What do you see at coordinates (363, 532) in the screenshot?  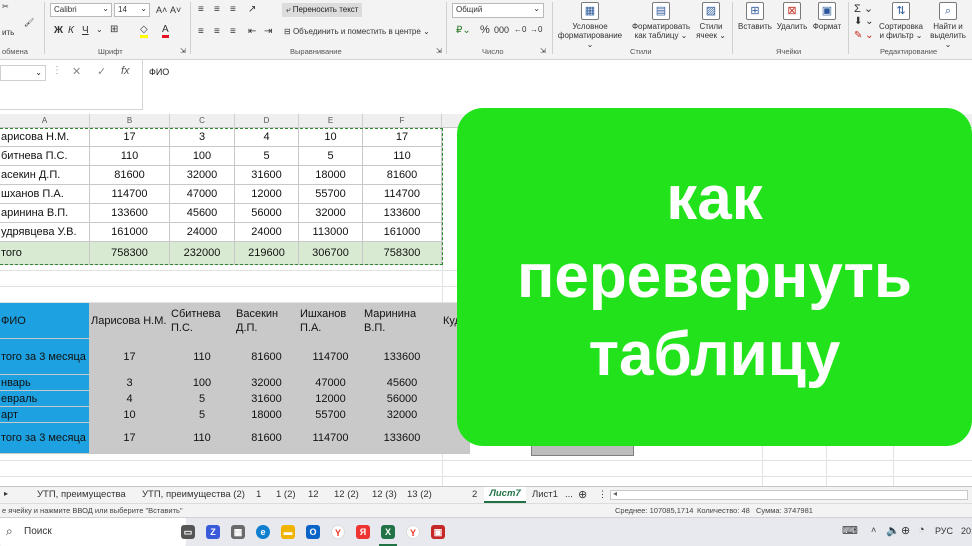 I see `app-icon: Я` at bounding box center [363, 532].